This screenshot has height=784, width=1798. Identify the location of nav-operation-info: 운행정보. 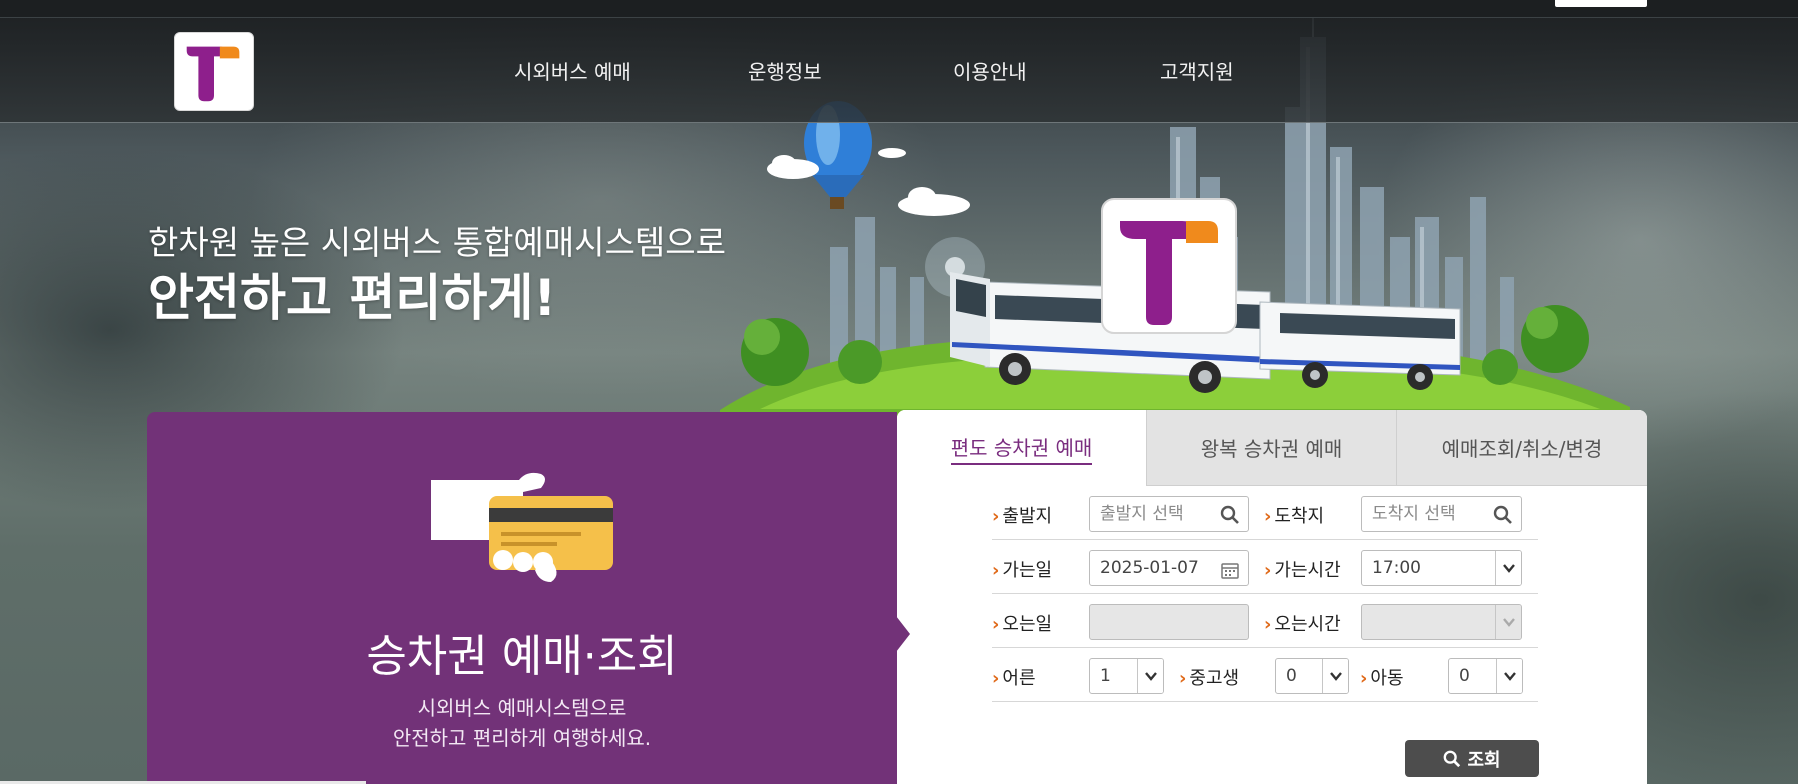
(785, 70).